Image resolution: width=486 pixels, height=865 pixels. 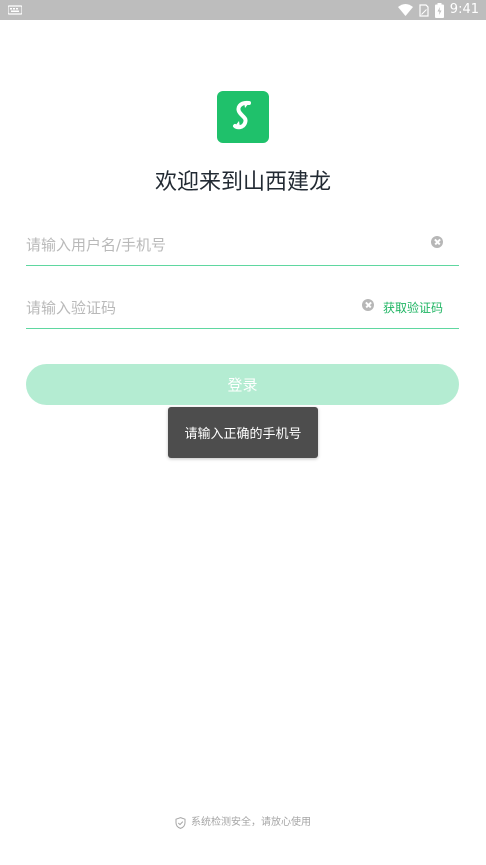 What do you see at coordinates (180, 823) in the screenshot?
I see `shield-check-icon` at bounding box center [180, 823].